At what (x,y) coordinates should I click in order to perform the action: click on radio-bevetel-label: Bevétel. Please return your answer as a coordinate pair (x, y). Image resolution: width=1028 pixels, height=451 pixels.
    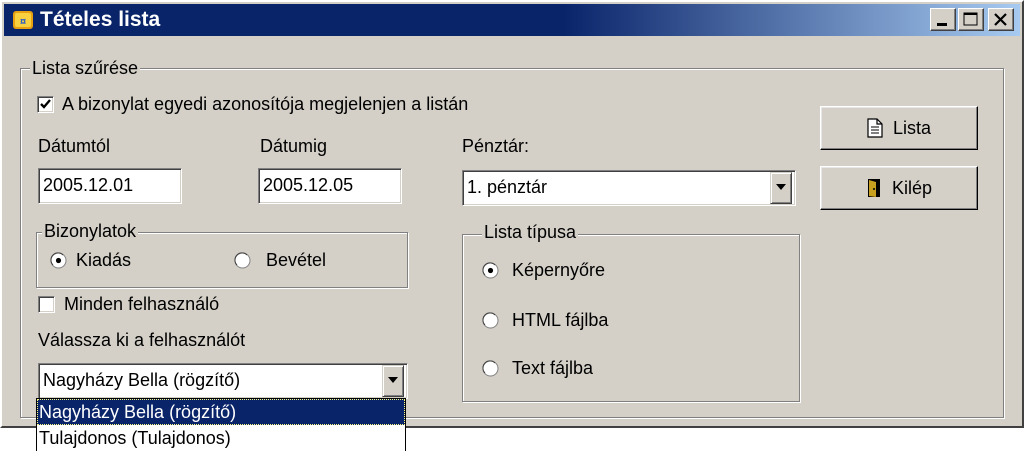
    Looking at the image, I should click on (296, 260).